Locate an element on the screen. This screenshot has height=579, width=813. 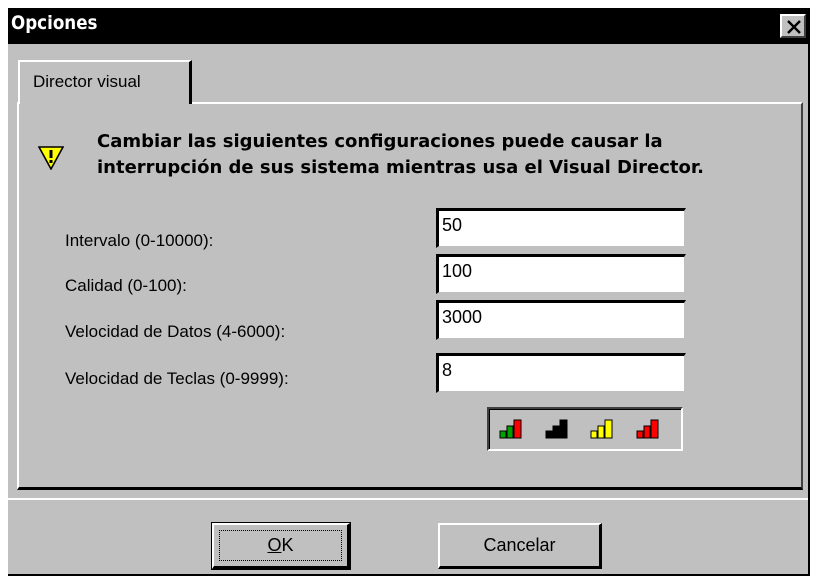
divider is located at coordinates (408, 499).